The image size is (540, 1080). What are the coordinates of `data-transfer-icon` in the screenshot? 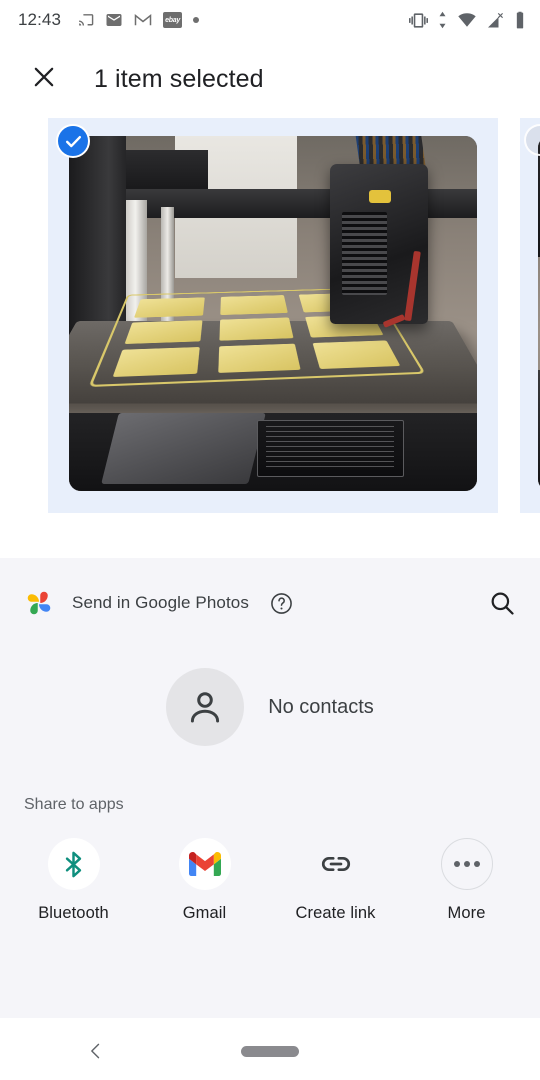 It's located at (442, 20).